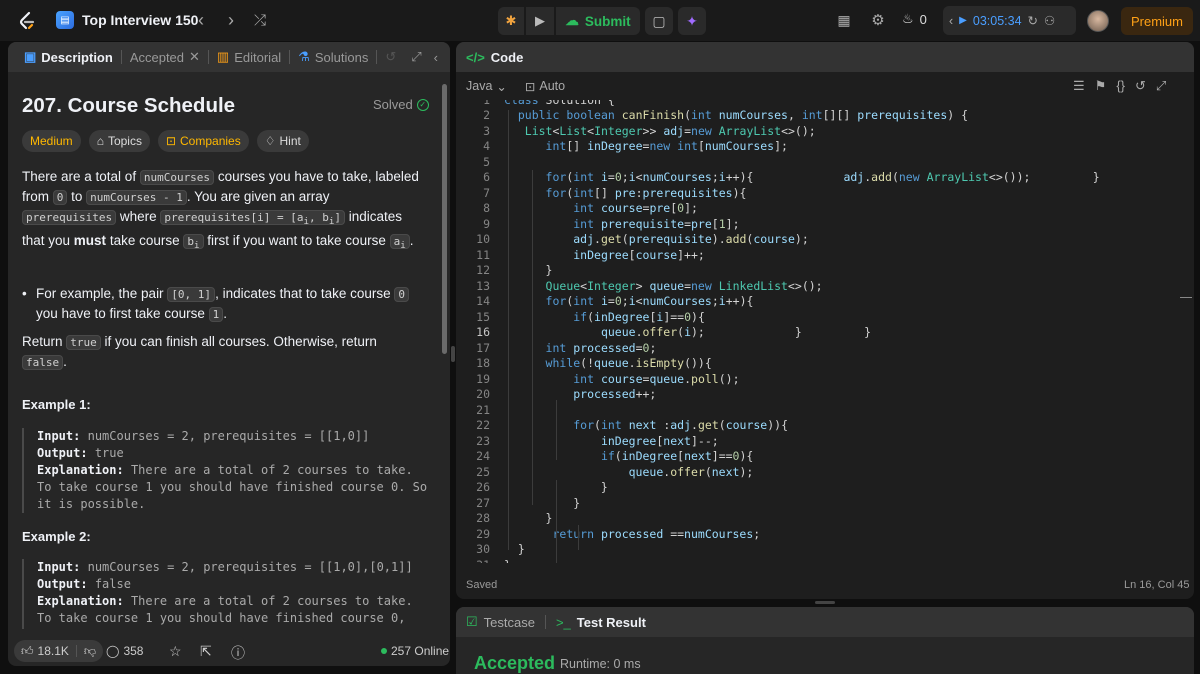 The width and height of the screenshot is (1200, 674). I want to click on braces-icon: {}, so click(1120, 86).